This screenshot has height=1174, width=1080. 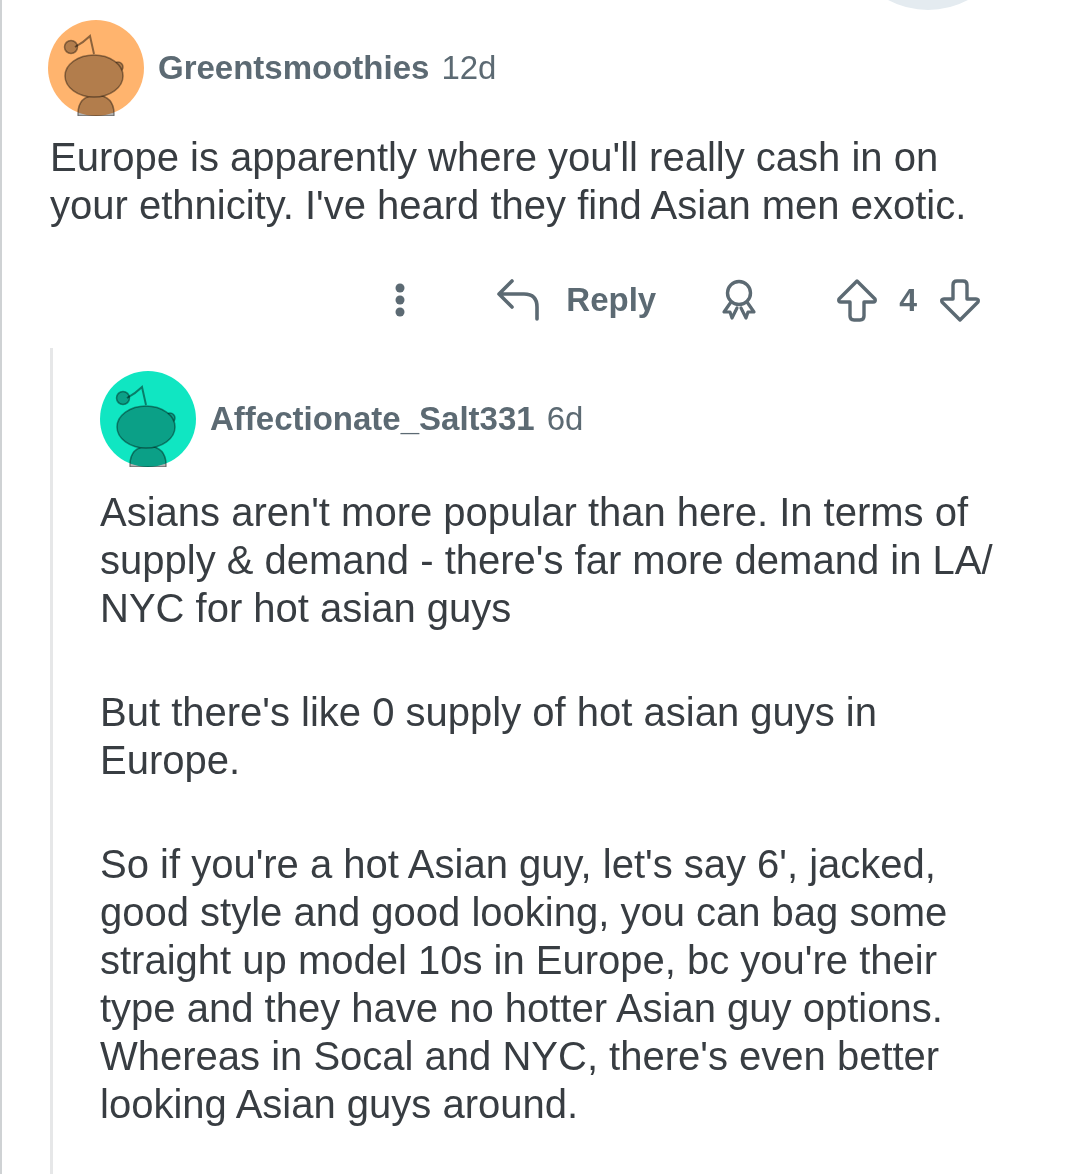 What do you see at coordinates (576, 300) in the screenshot?
I see `reply-button: Reply` at bounding box center [576, 300].